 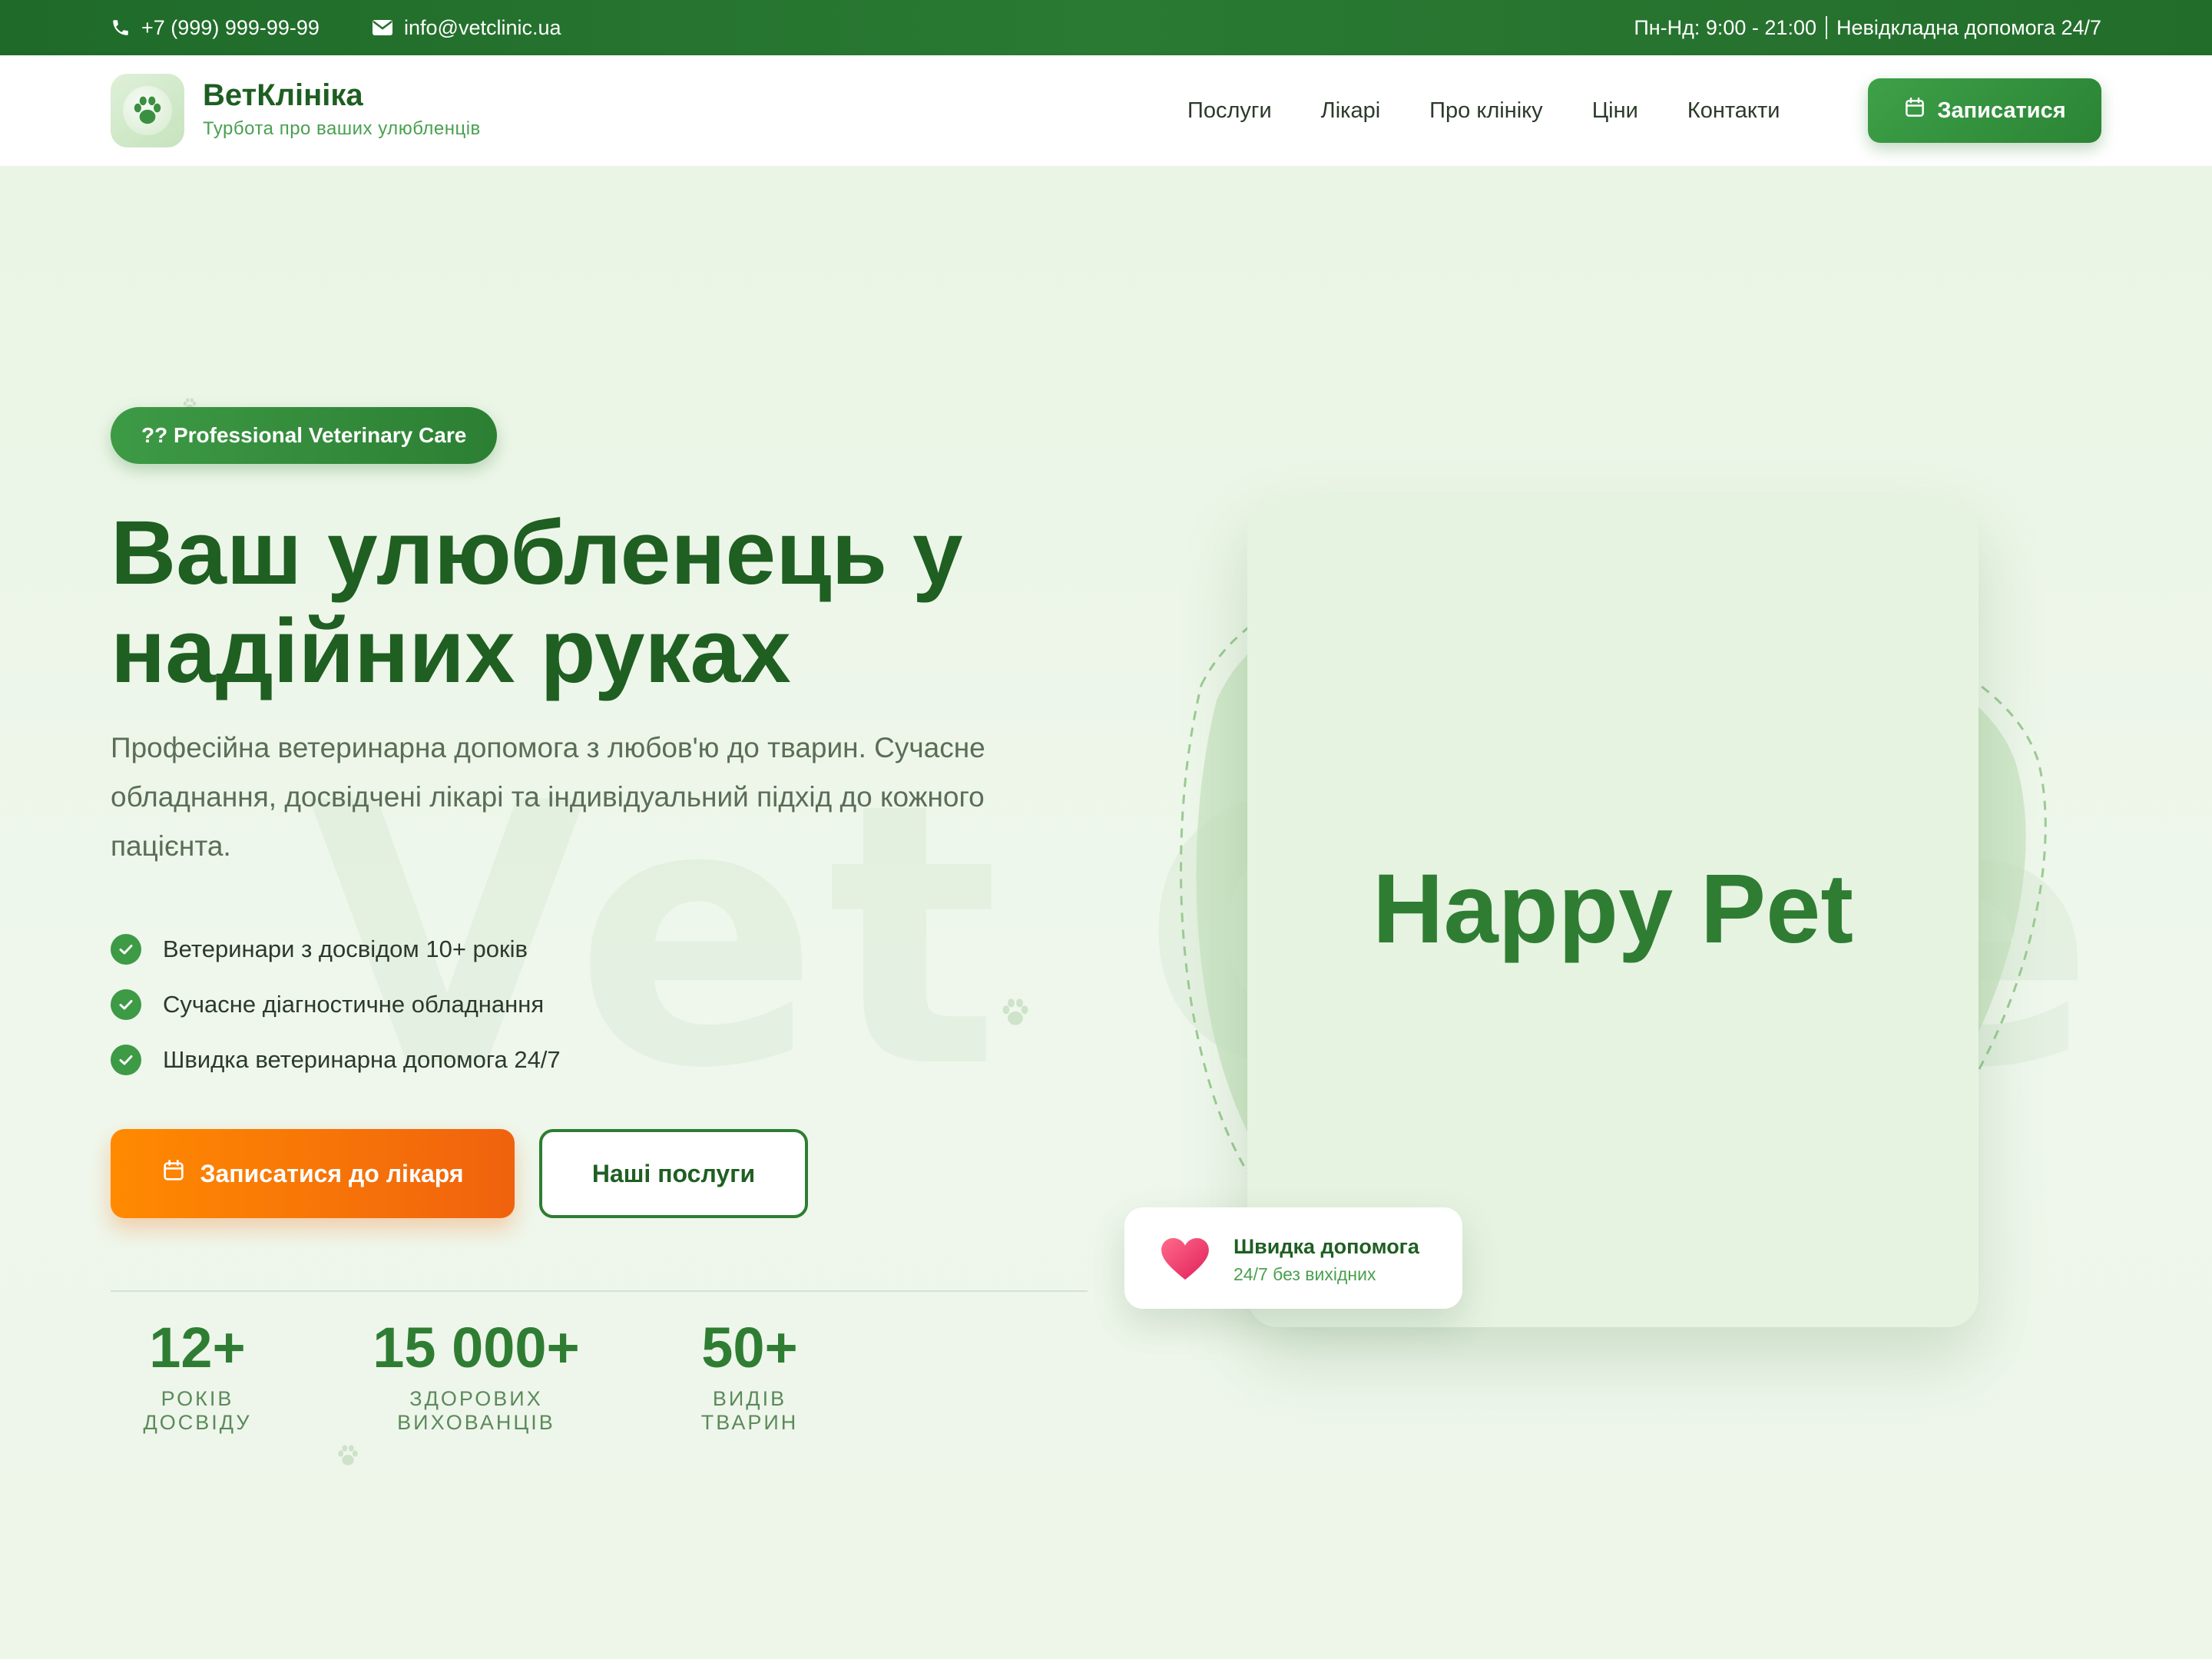 What do you see at coordinates (305, 435) in the screenshot?
I see `hero-badge: ?? Professional Veterinary Care` at bounding box center [305, 435].